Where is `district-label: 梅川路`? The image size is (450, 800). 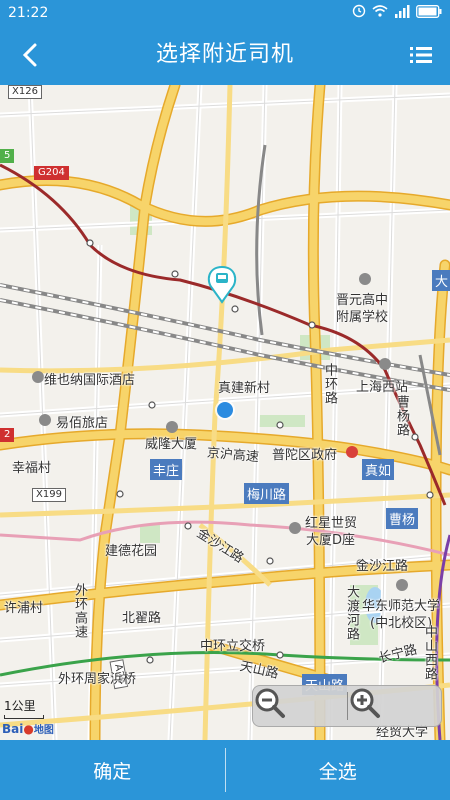
district-label: 梅川路 is located at coordinates (267, 493).